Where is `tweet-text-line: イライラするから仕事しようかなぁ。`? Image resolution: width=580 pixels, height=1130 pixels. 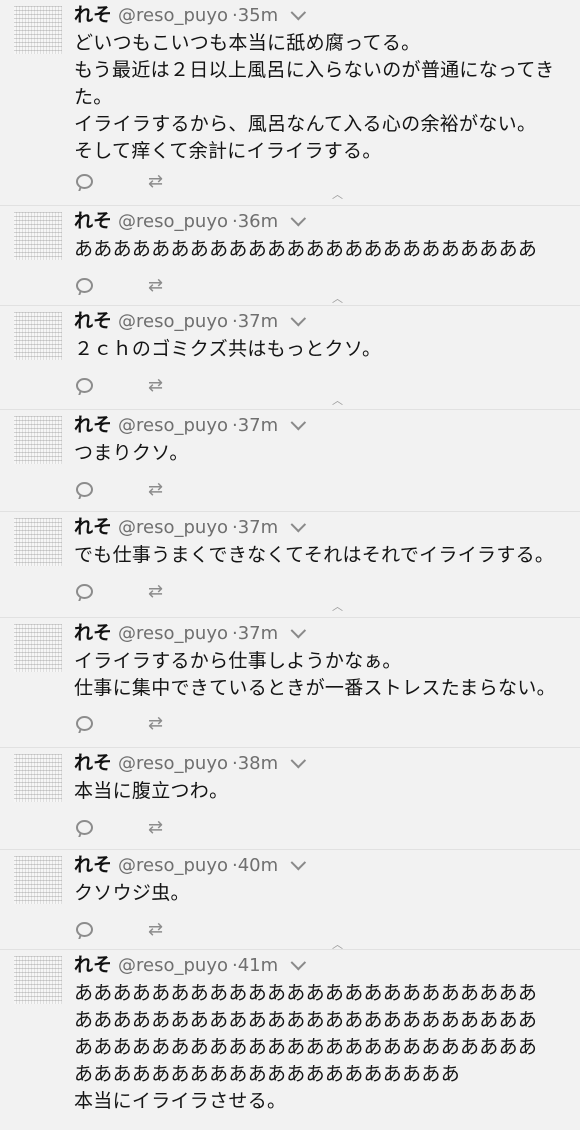 tweet-text-line: イライラするから仕事しようかなぁ。 is located at coordinates (238, 661).